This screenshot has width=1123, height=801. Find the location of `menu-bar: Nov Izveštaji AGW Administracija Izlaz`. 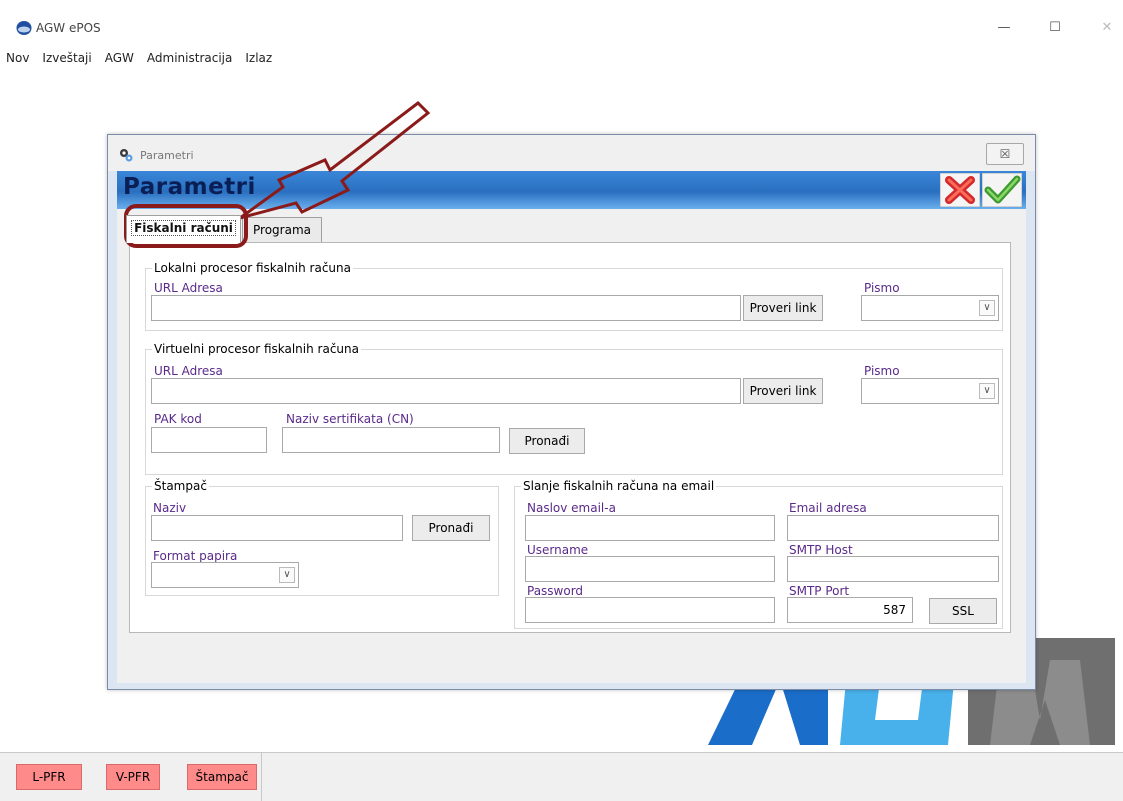

menu-bar: Nov Izveštaji AGW Administracija Izlaz is located at coordinates (300, 58).